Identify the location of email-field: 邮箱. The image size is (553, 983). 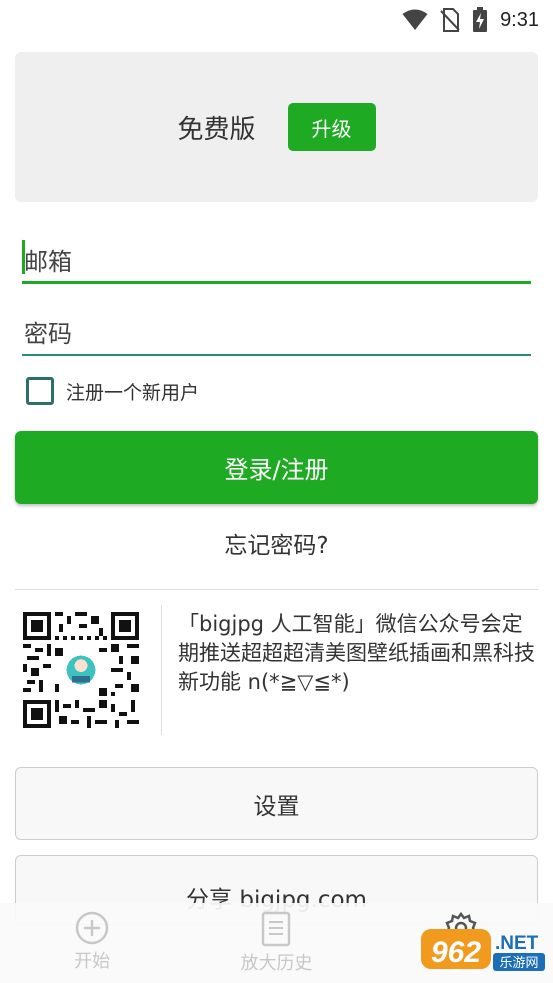
(276, 258).